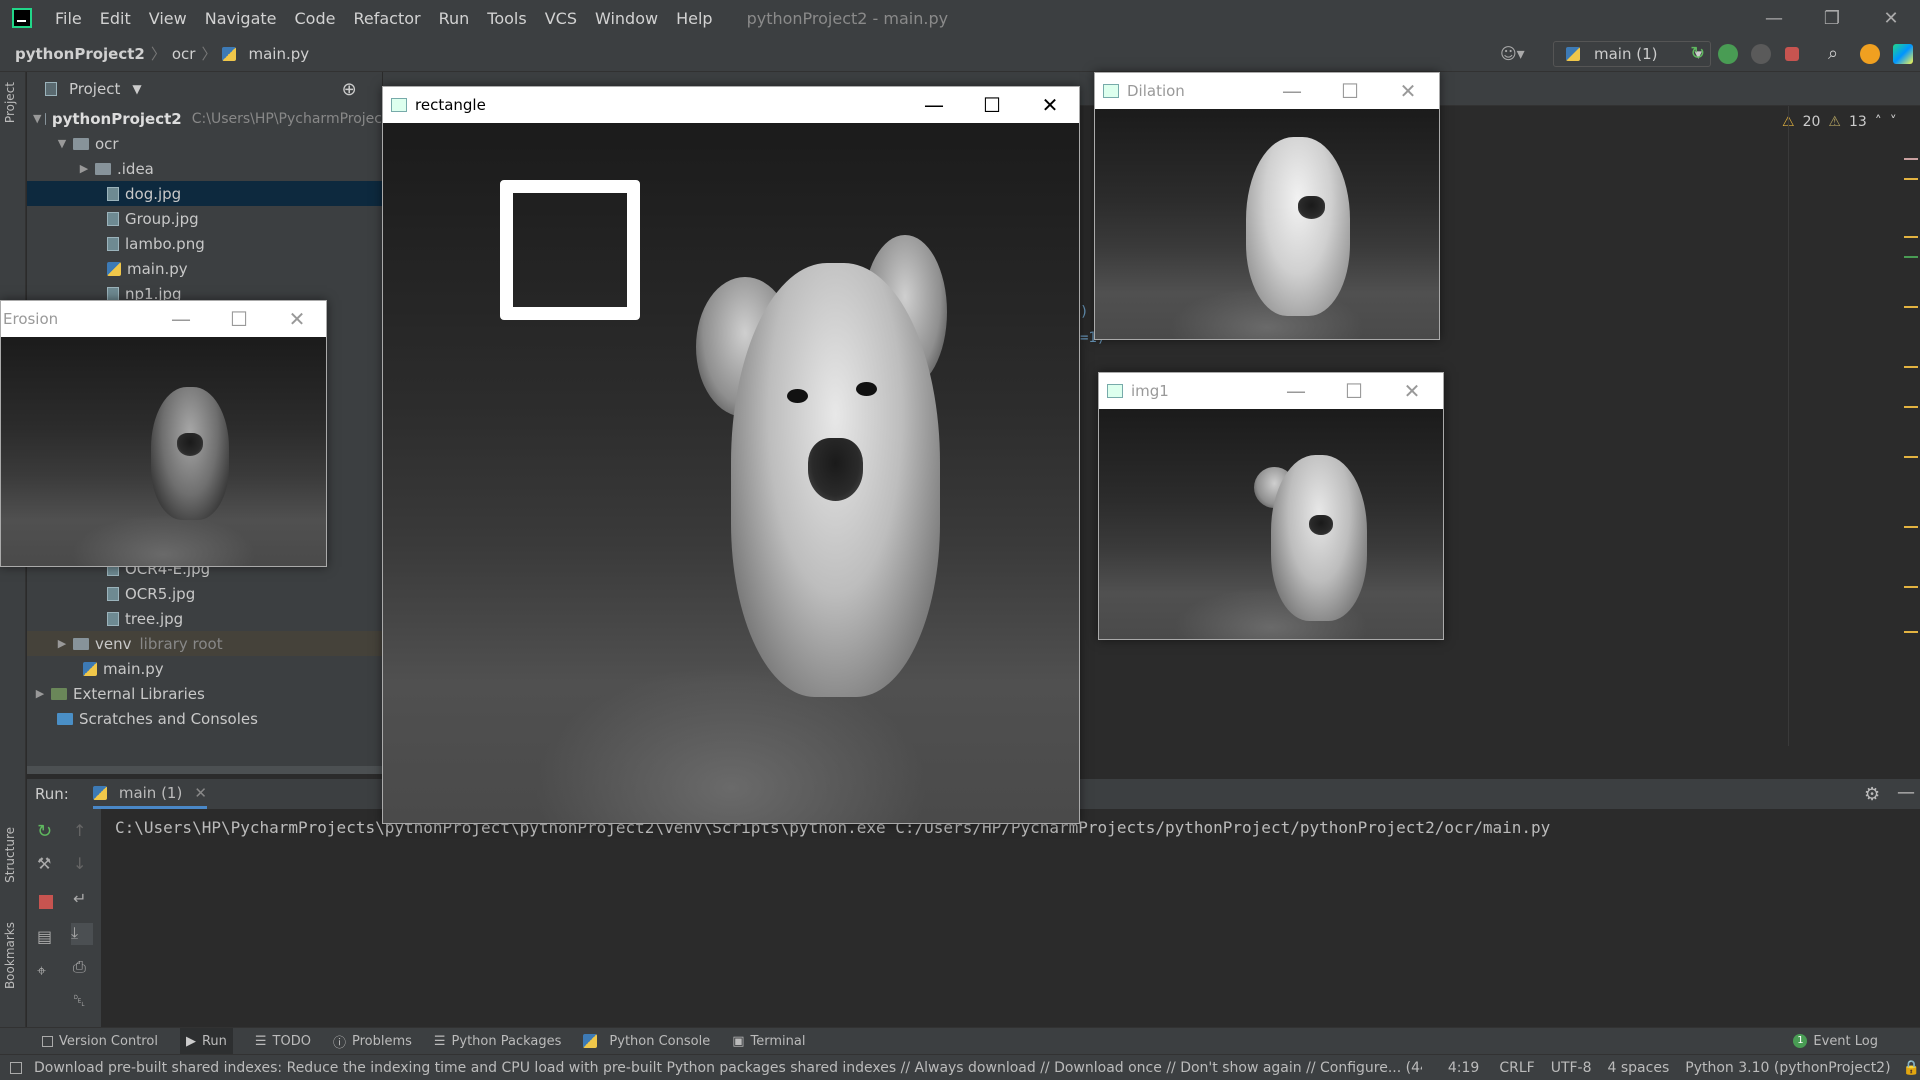 The image size is (1920, 1080). What do you see at coordinates (1832, 18) in the screenshot?
I see `restore-icon: ❐` at bounding box center [1832, 18].